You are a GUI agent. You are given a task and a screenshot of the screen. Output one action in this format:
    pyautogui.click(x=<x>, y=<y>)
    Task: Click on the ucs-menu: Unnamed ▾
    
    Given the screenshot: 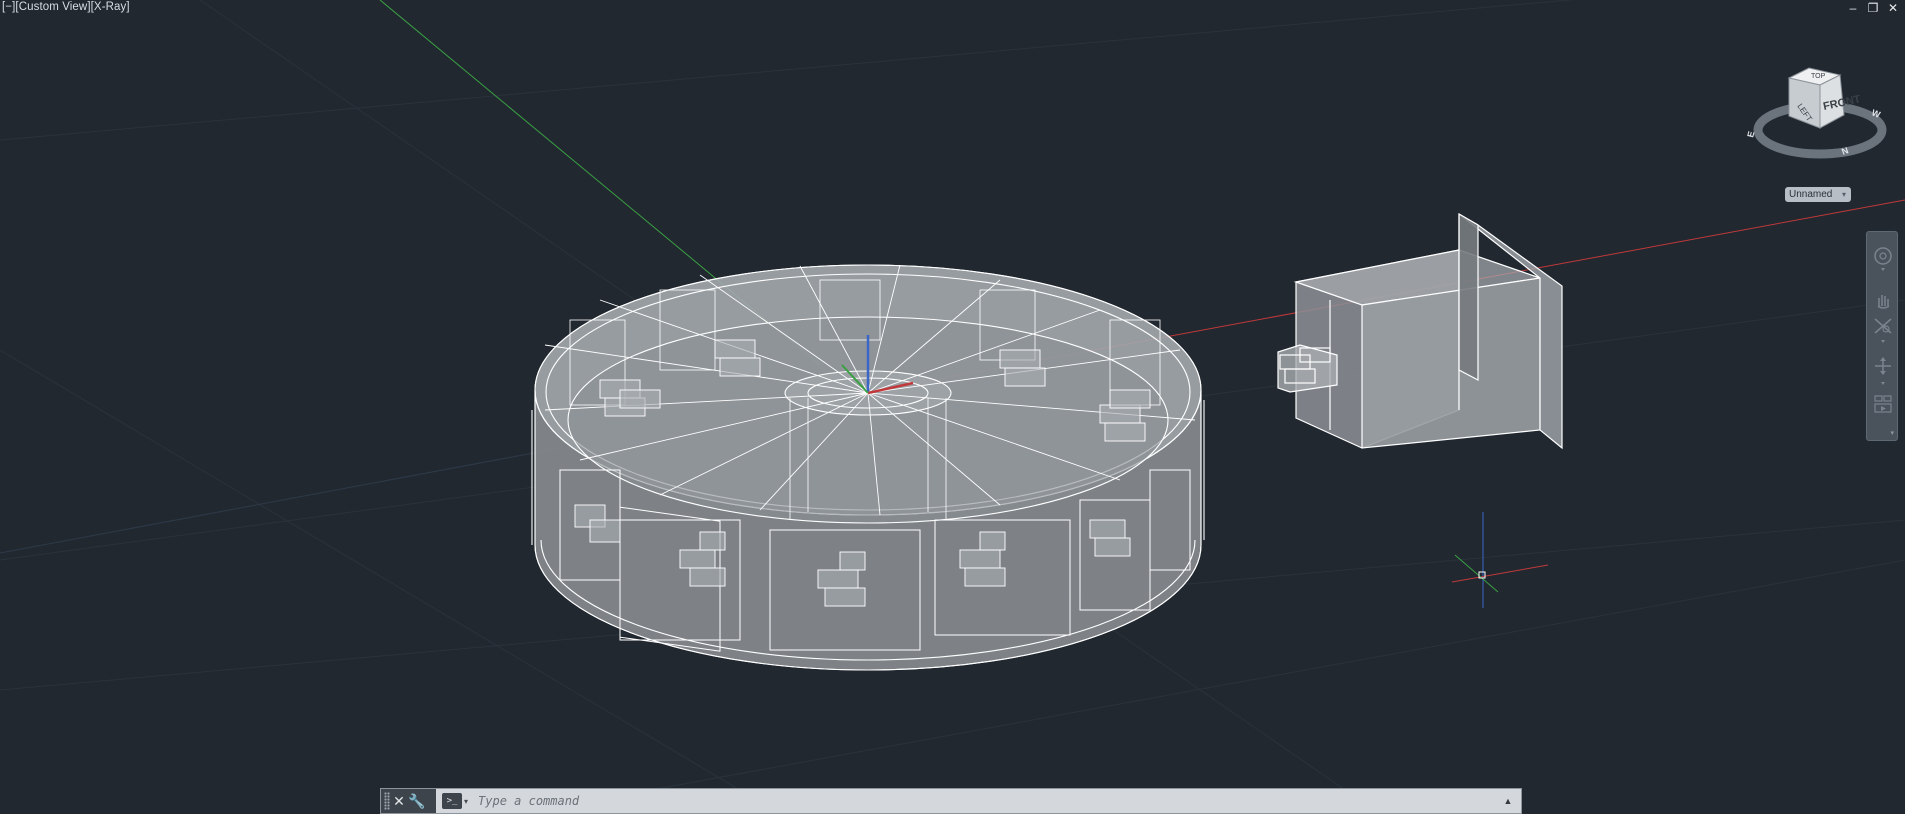 What is the action you would take?
    pyautogui.click(x=1818, y=194)
    